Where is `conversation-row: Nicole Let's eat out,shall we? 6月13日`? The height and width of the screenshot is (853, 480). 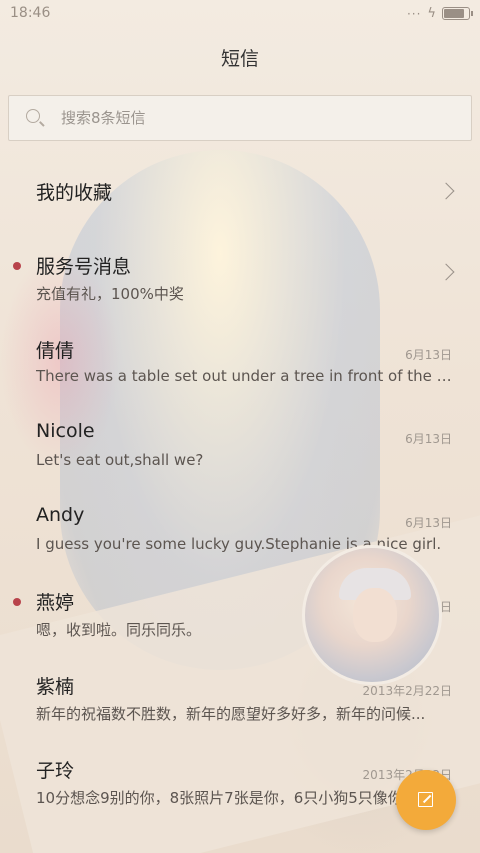
conversation-row: Nicole Let's eat out,shall we? 6月13日 is located at coordinates (240, 442).